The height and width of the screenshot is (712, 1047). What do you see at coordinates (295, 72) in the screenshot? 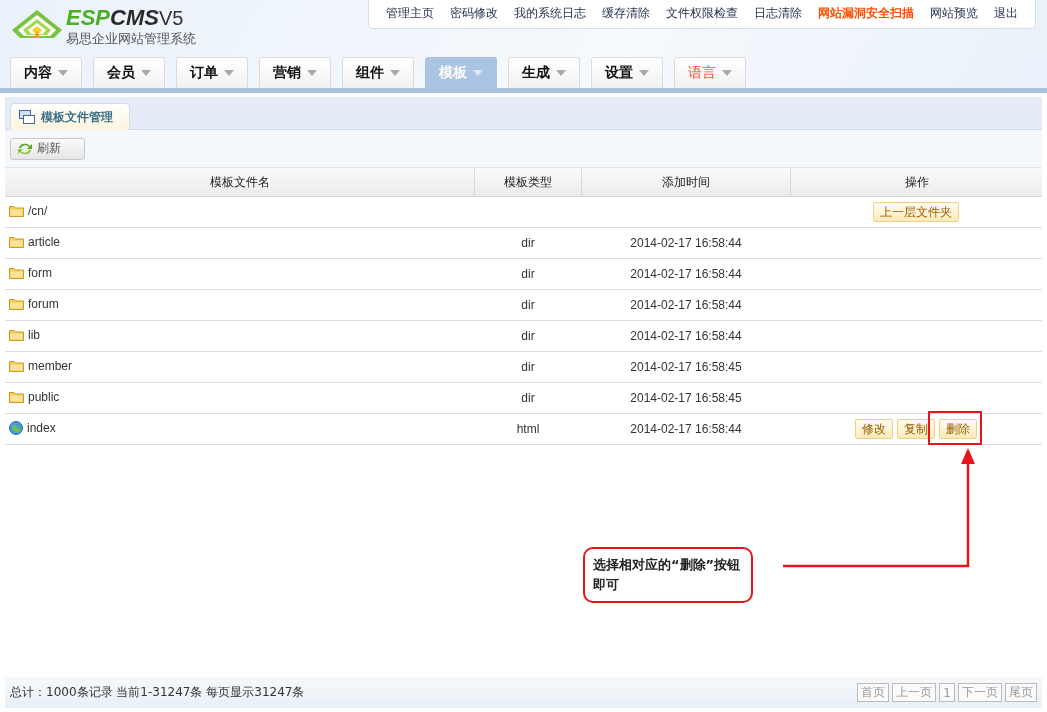
I see `menu-tab: 营销` at bounding box center [295, 72].